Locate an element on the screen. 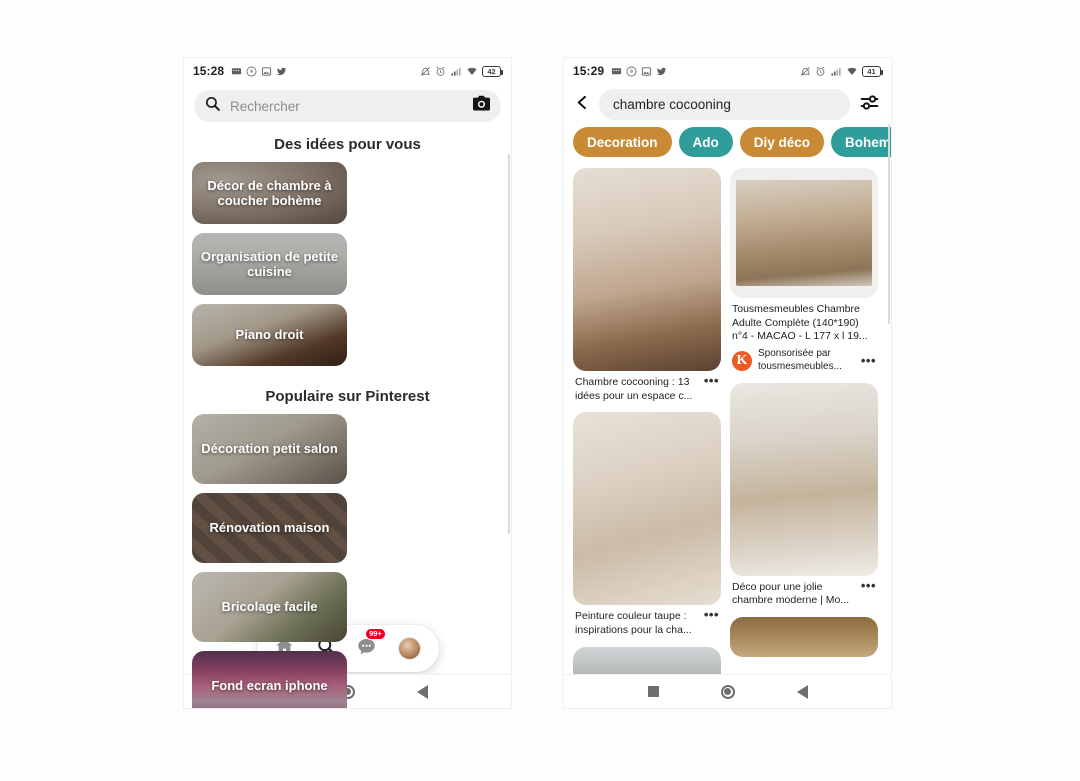 Image resolution: width=1080 pixels, height=781 pixels. status-bar-left-group: 15:29 is located at coordinates (620, 71).